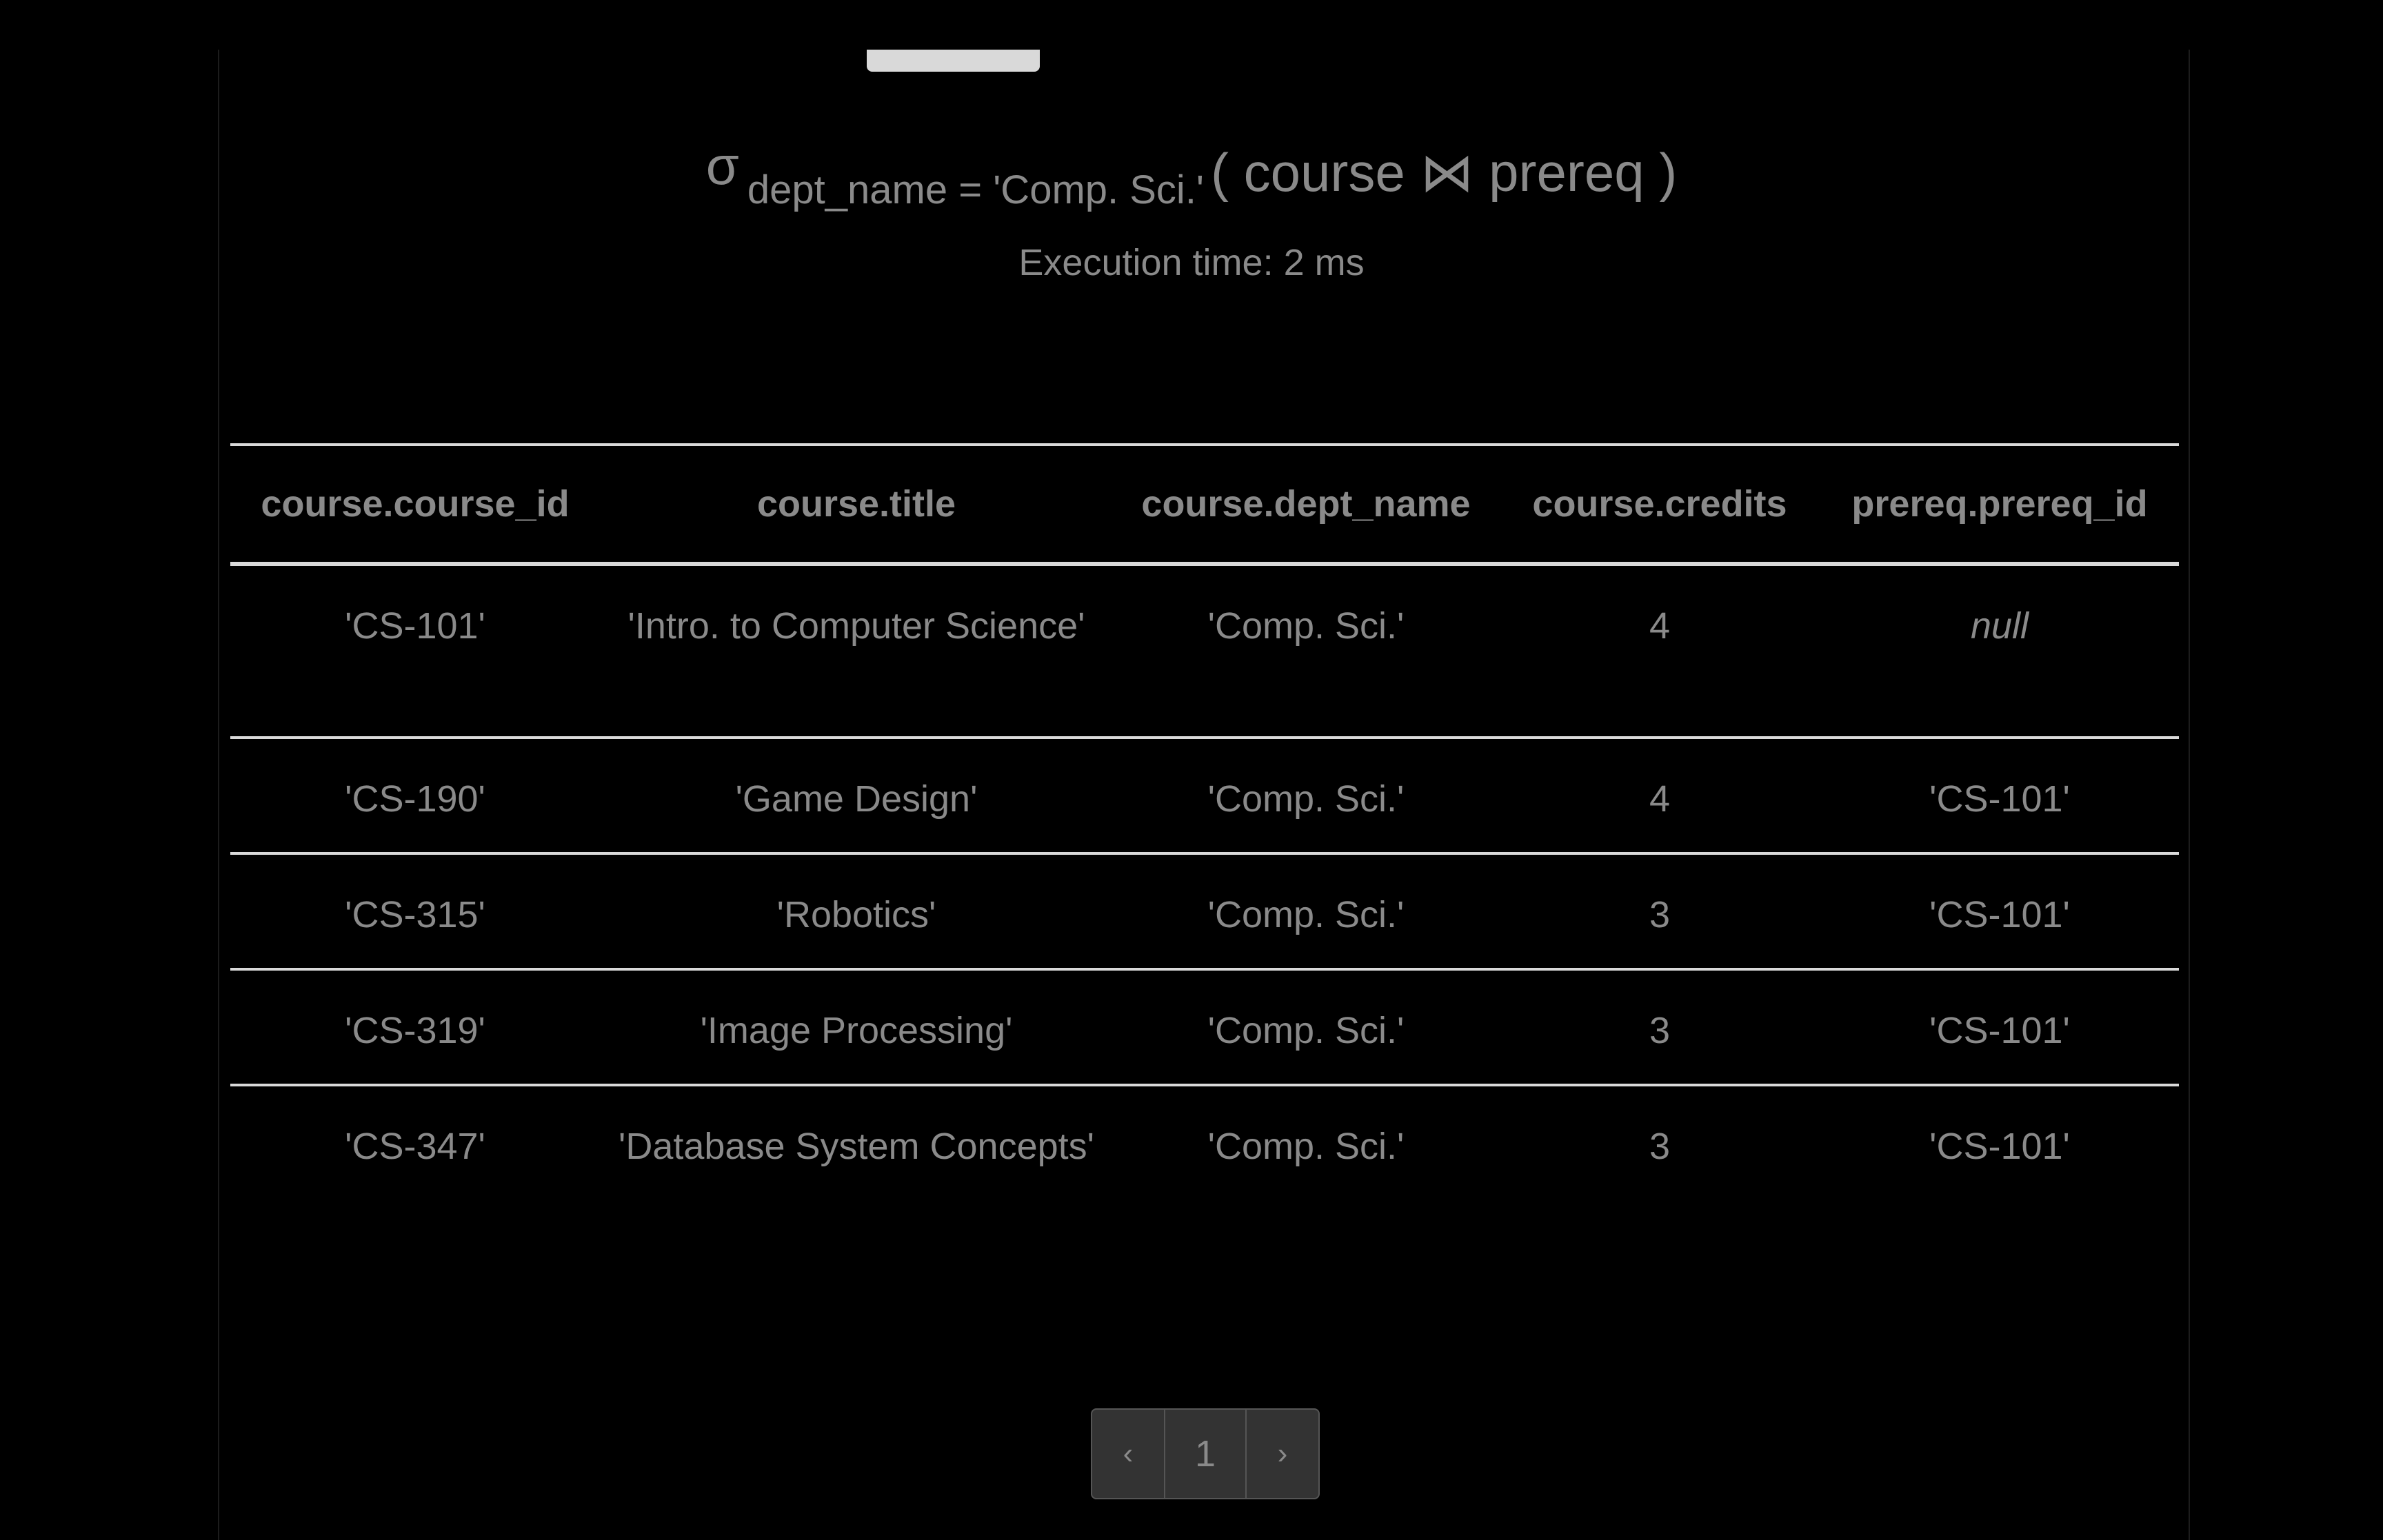  Describe the element at coordinates (415, 505) in the screenshot. I see `column-header: course.course_id` at that location.